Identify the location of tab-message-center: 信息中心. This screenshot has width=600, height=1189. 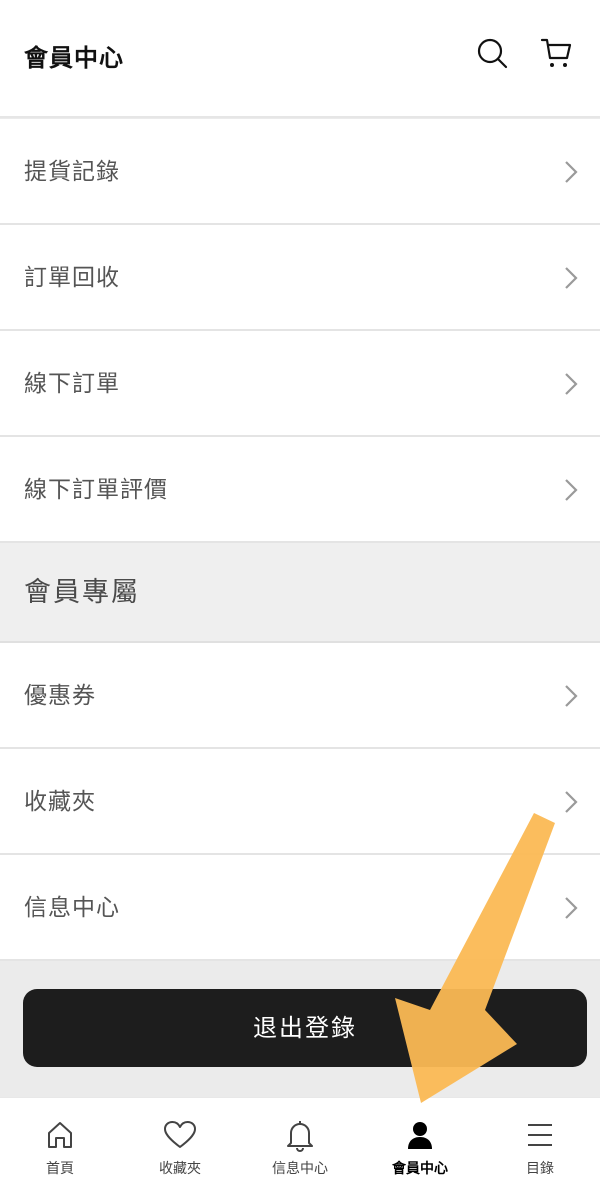
(300, 1143).